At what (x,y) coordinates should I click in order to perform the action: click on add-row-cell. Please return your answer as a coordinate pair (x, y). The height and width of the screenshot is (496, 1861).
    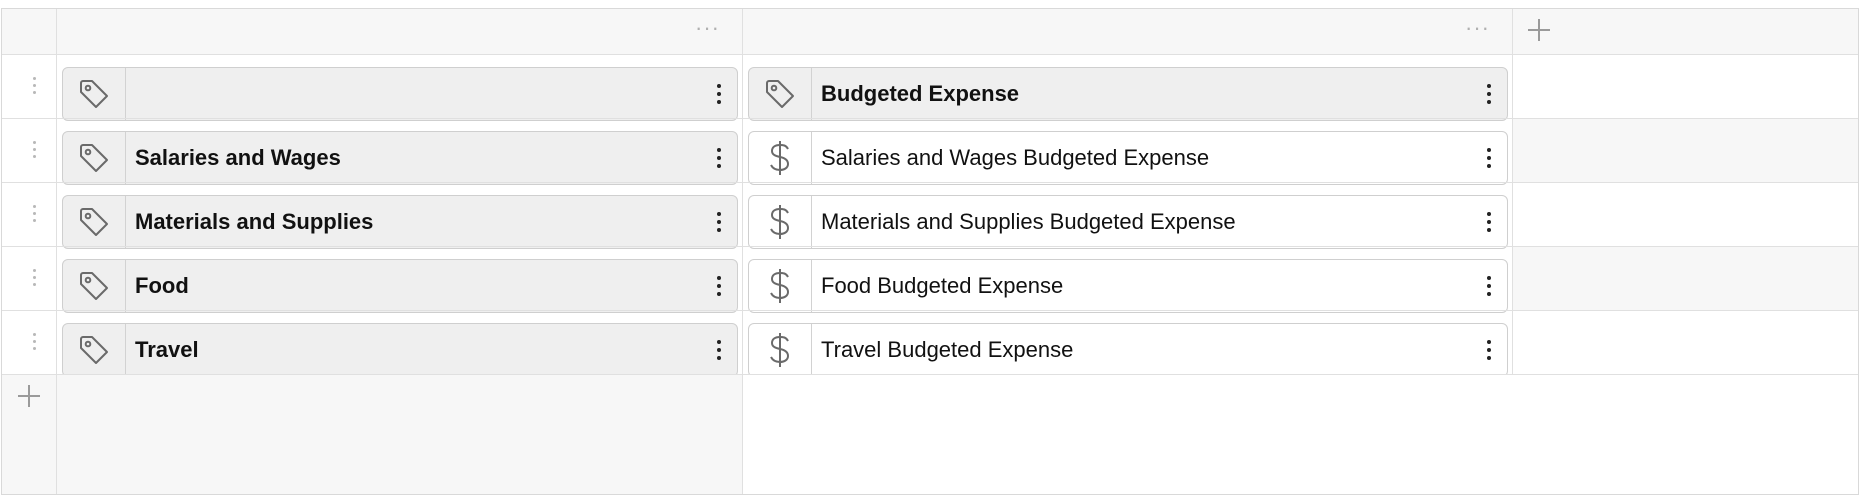
    Looking at the image, I should click on (29, 434).